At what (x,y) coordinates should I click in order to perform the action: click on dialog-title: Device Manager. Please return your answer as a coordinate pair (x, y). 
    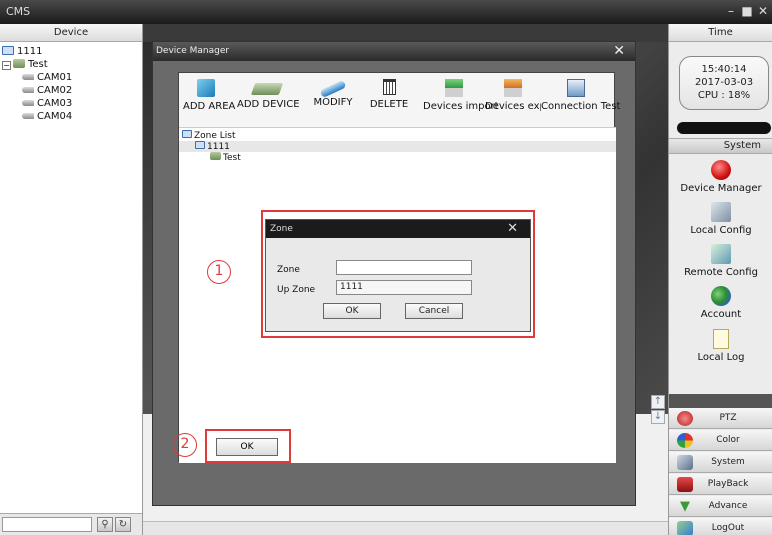
    Looking at the image, I should click on (394, 51).